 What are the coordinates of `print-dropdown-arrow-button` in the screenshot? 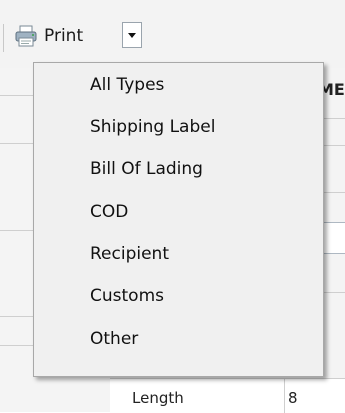 It's located at (132, 35).